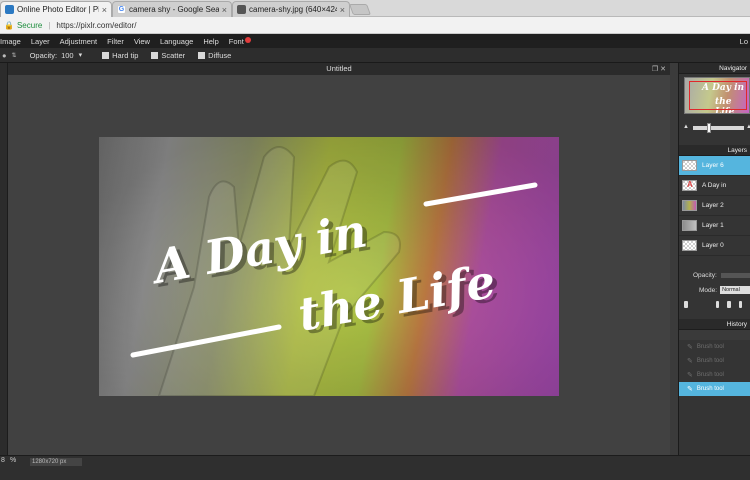  Describe the element at coordinates (106, 55) in the screenshot. I see `hard-tip-checkbox` at that location.